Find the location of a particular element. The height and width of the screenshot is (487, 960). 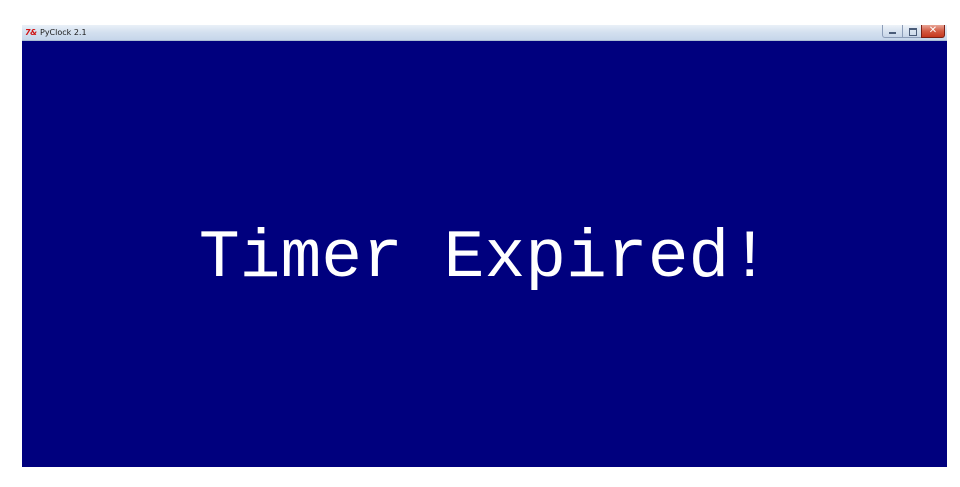

title-bar: 7& PyClock 2.1 ✕ is located at coordinates (484, 33).